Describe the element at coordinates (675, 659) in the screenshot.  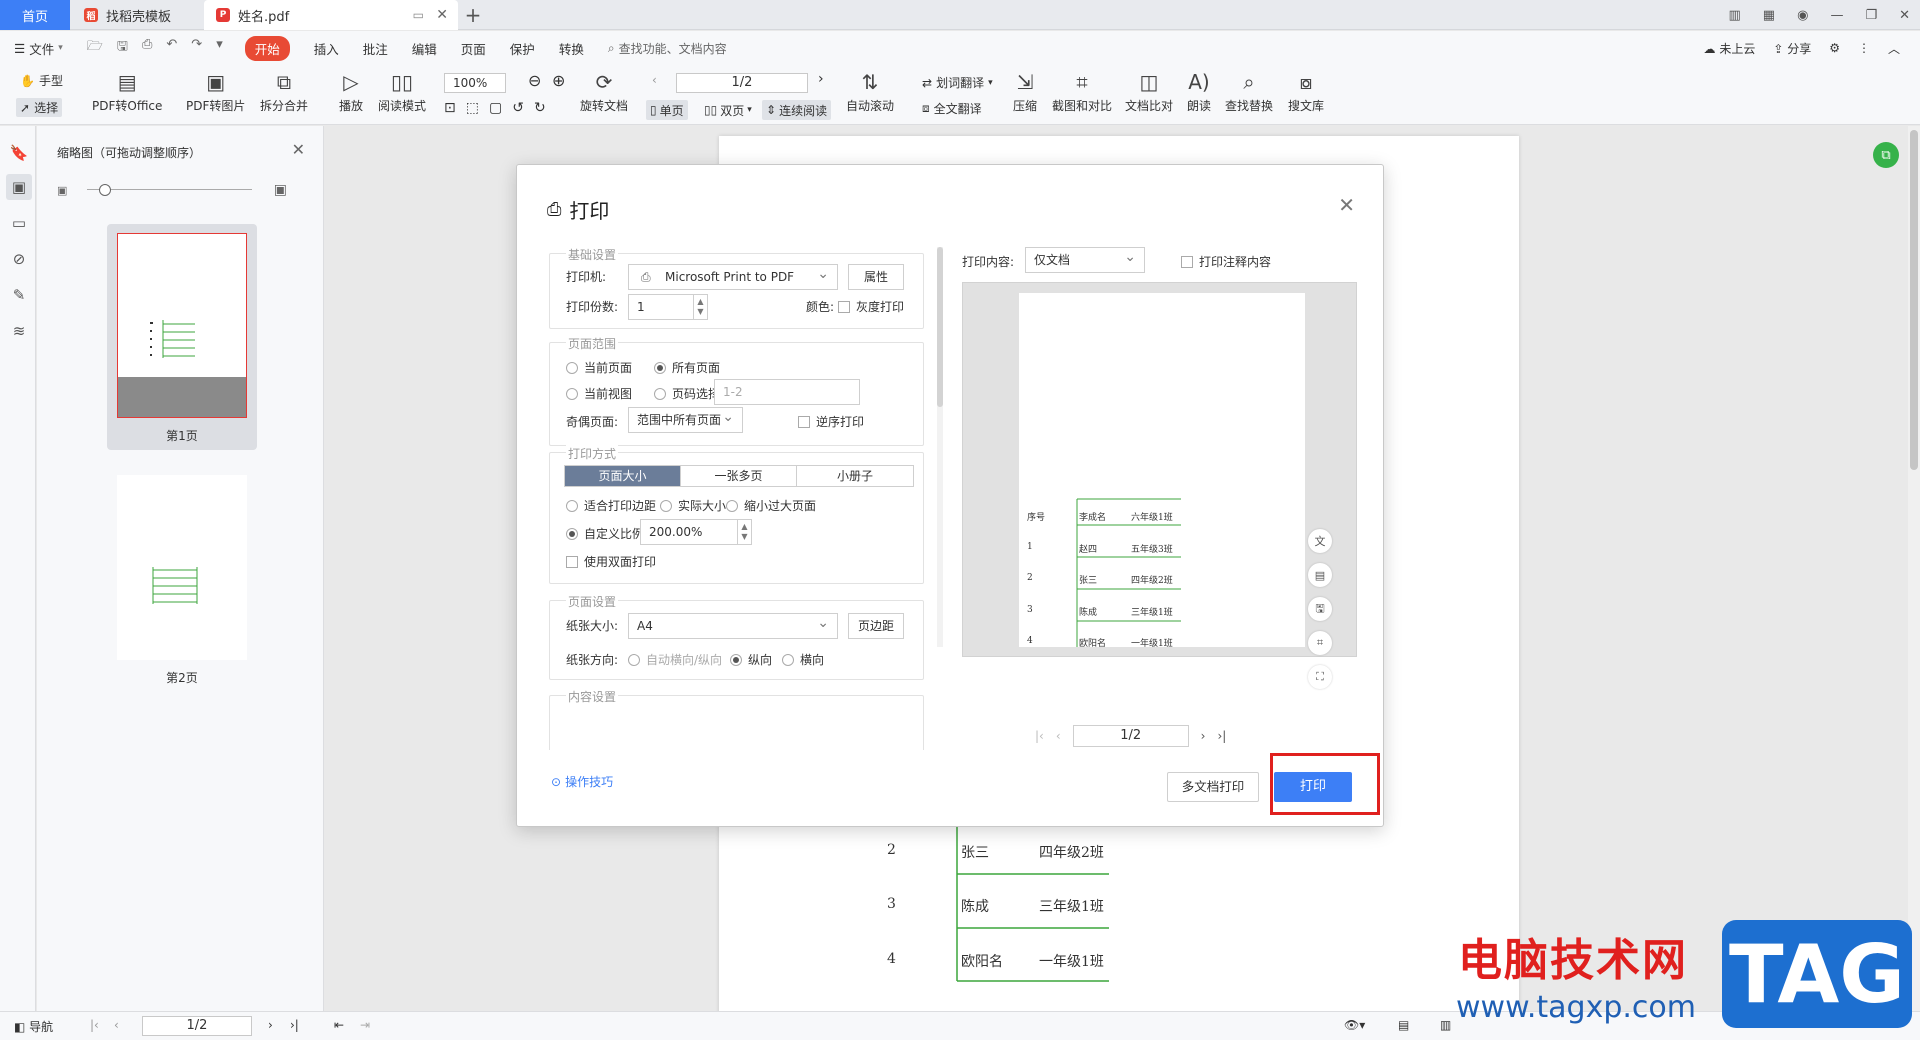
I see `radio-auto-orientation: 自动横向/纵向` at that location.